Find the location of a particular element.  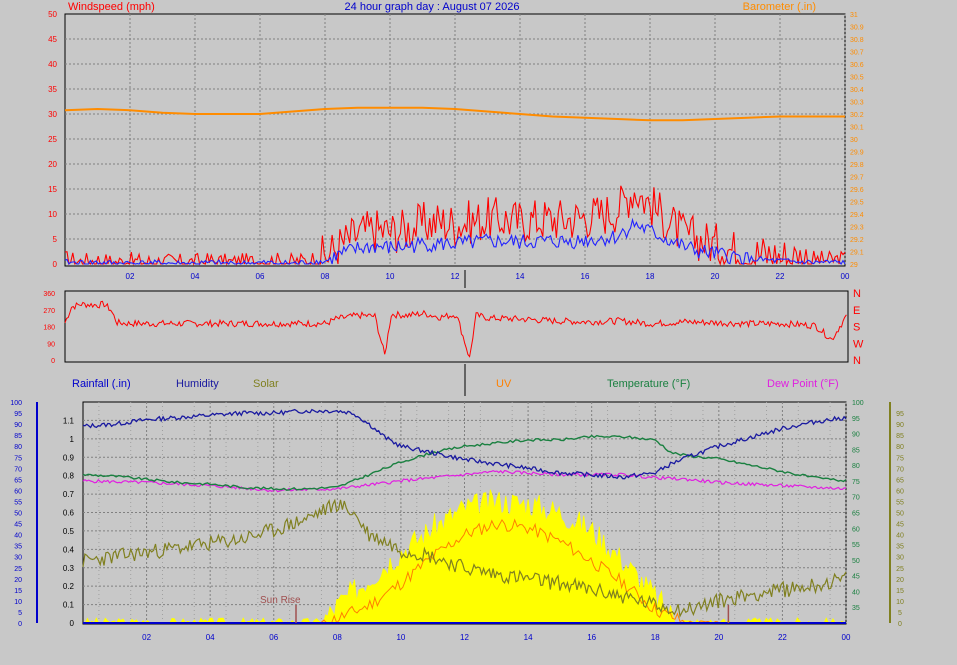

uv-label: UV is located at coordinates (504, 384).